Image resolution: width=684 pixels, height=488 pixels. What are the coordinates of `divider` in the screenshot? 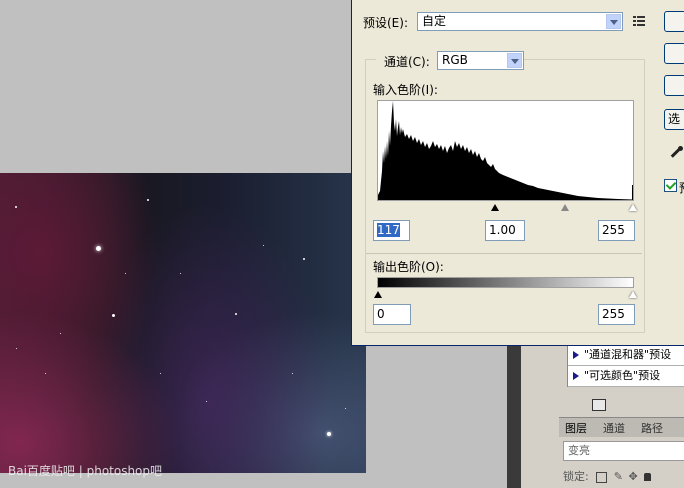 It's located at (504, 253).